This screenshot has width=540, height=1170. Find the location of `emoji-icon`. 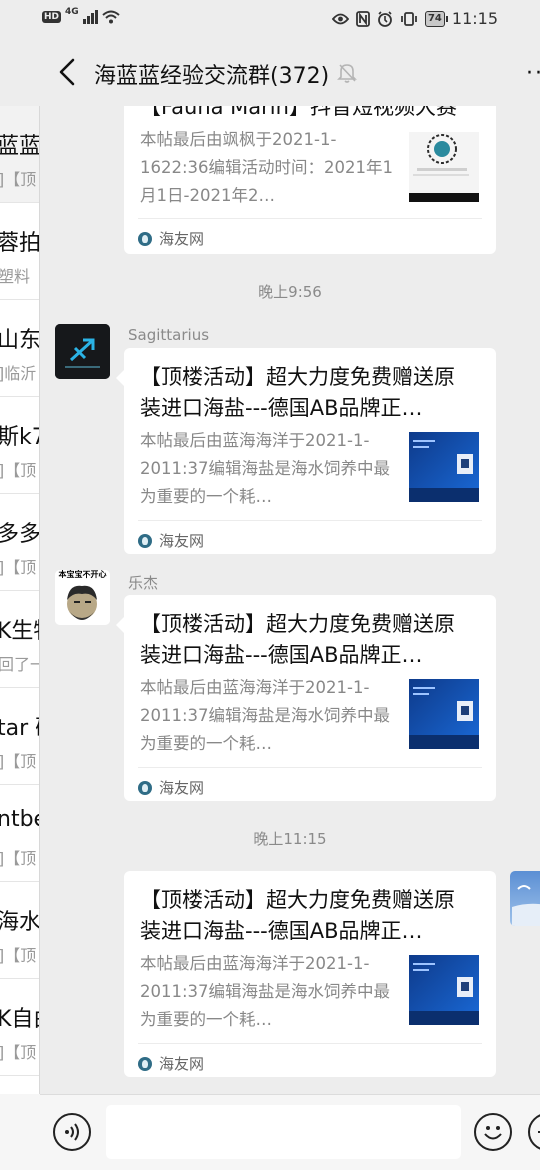

emoji-icon is located at coordinates (493, 1132).